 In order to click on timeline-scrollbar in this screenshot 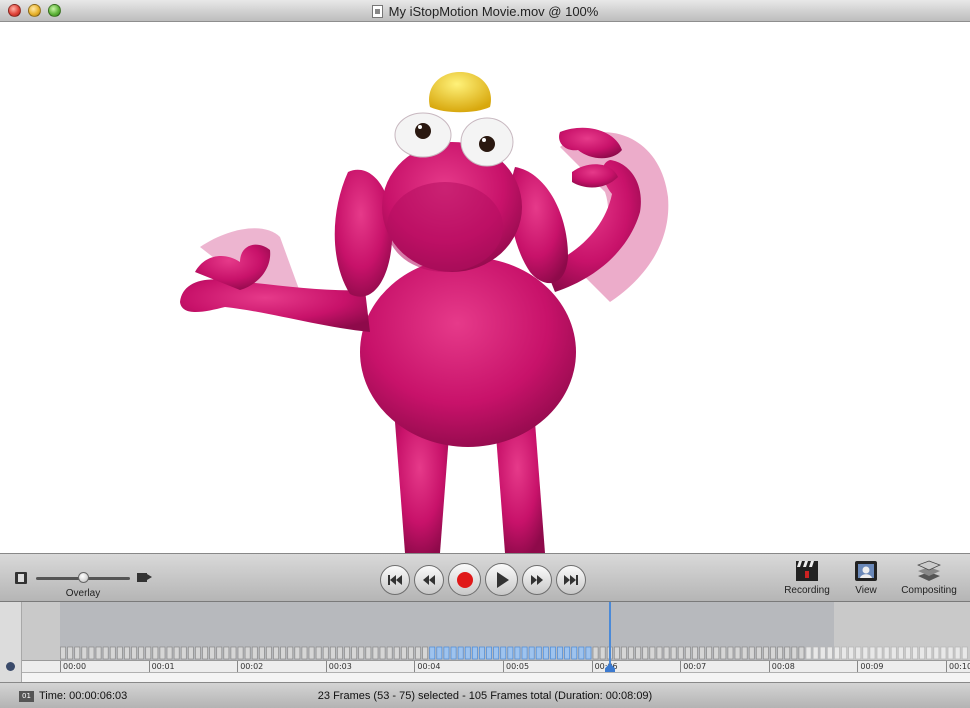, I will do `click(496, 677)`.